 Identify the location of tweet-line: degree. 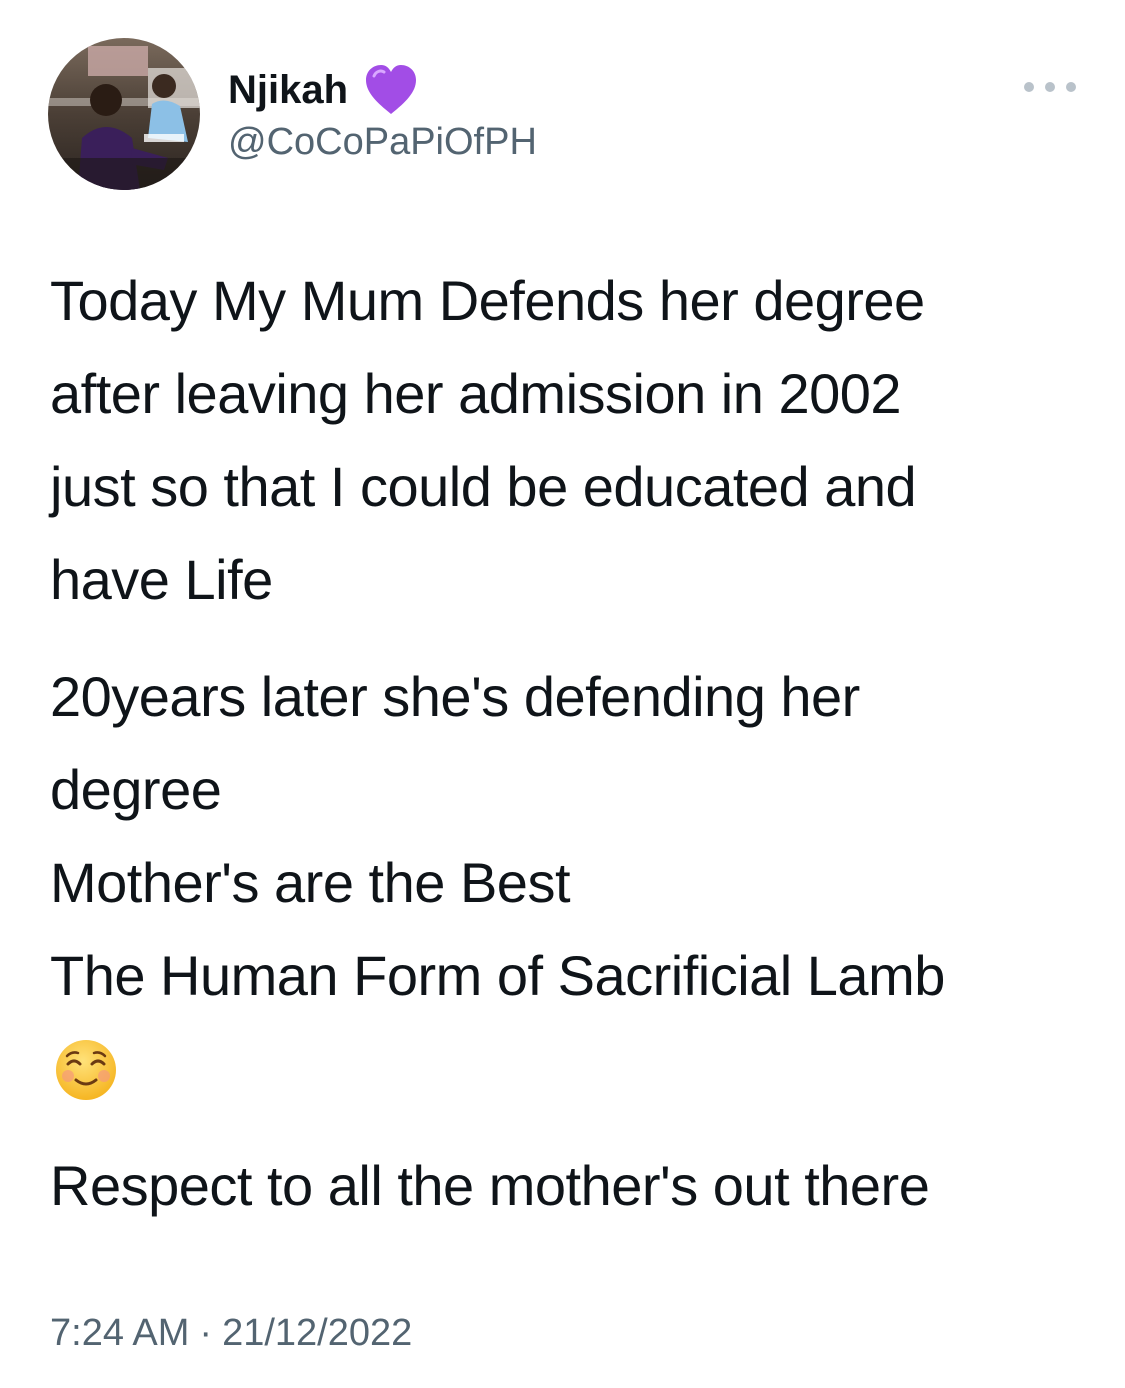
(136, 789).